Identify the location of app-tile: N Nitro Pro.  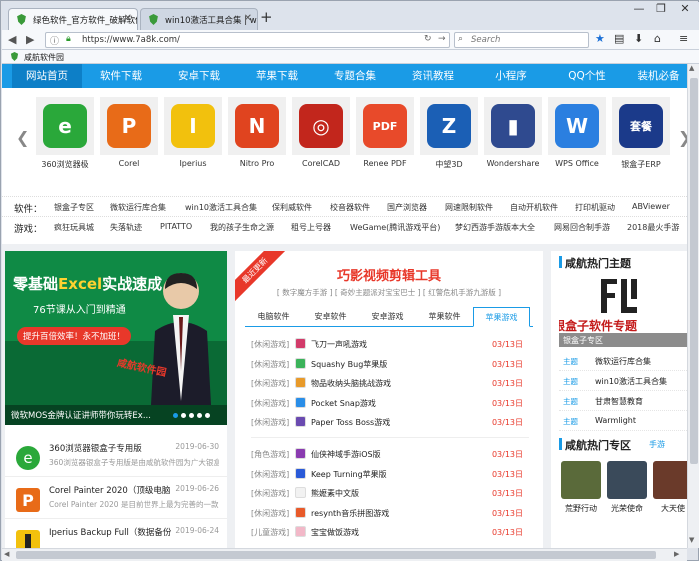
(257, 138).